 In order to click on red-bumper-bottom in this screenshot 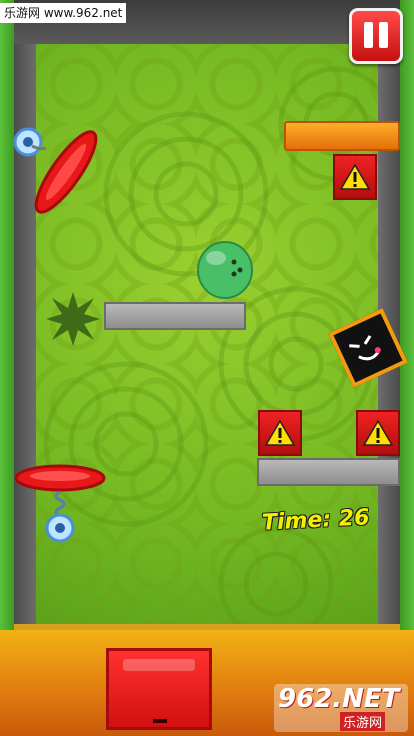, I will do `click(60, 503)`.